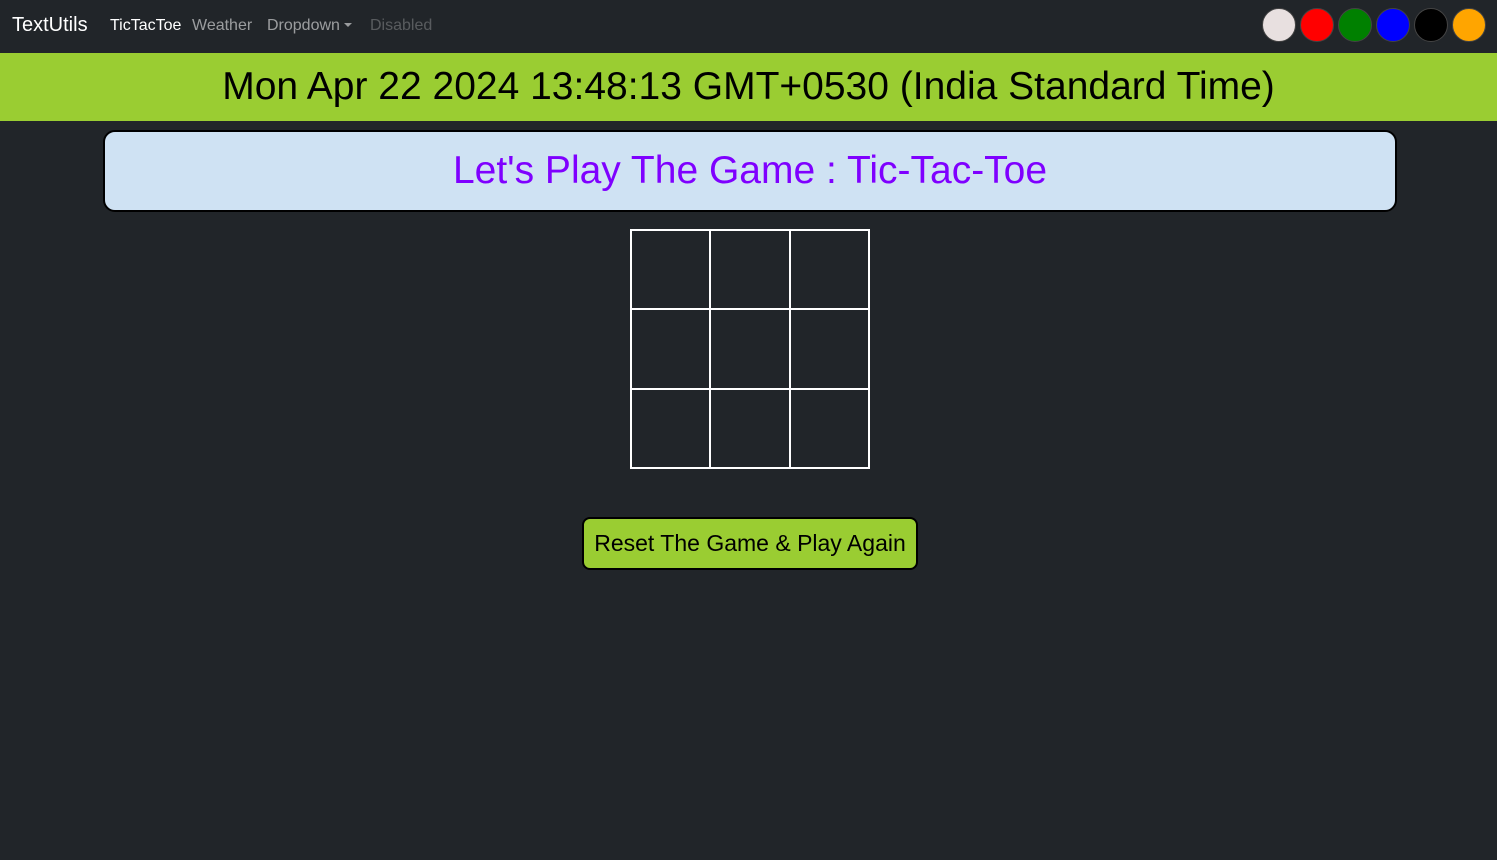 Image resolution: width=1497 pixels, height=860 pixels. I want to click on game-title-box: Let's Play The Game : Tic-Tac-Toe, so click(750, 171).